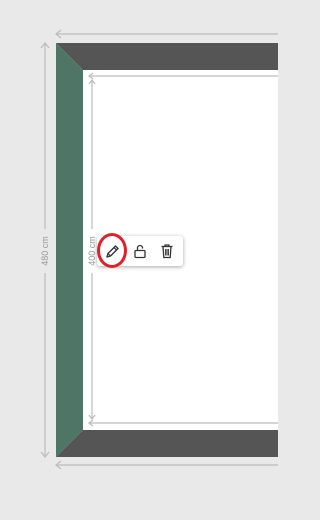 Image resolution: width=320 pixels, height=520 pixels. I want to click on outer-height-label: 480 cm, so click(45, 251).